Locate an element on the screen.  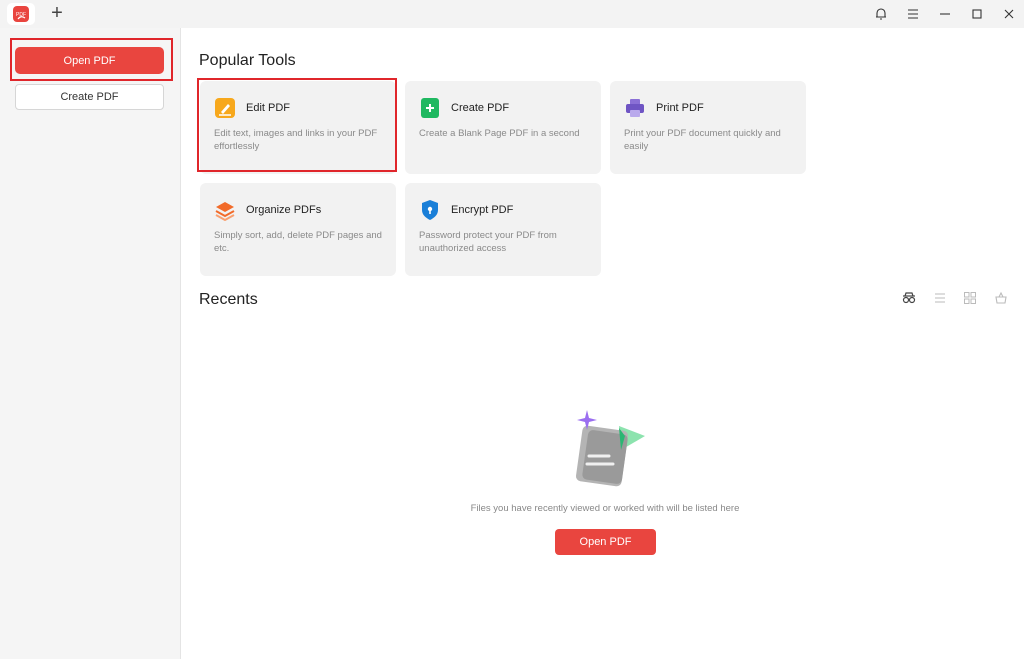
popular-tools-title: Popular Tools is located at coordinates (247, 60).